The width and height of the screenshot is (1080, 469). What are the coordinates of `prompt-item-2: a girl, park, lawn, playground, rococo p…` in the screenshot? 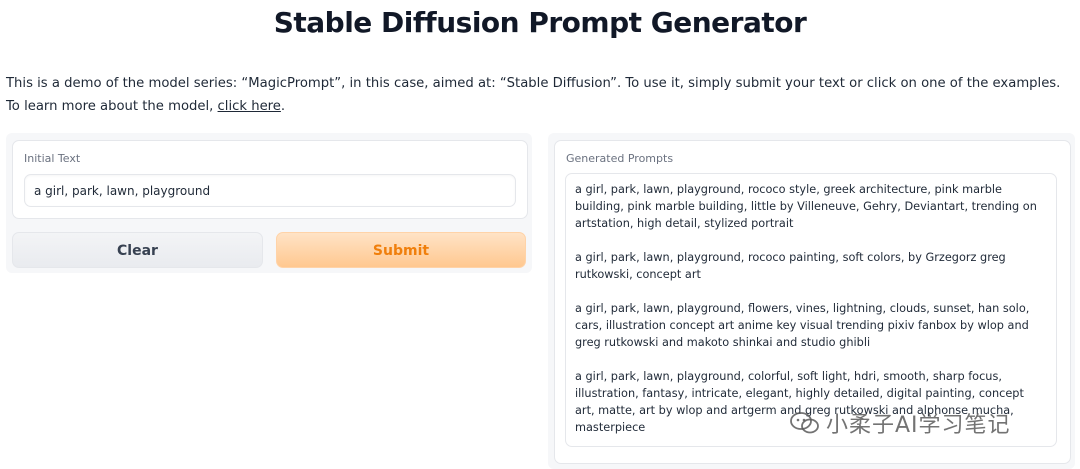 It's located at (790, 266).